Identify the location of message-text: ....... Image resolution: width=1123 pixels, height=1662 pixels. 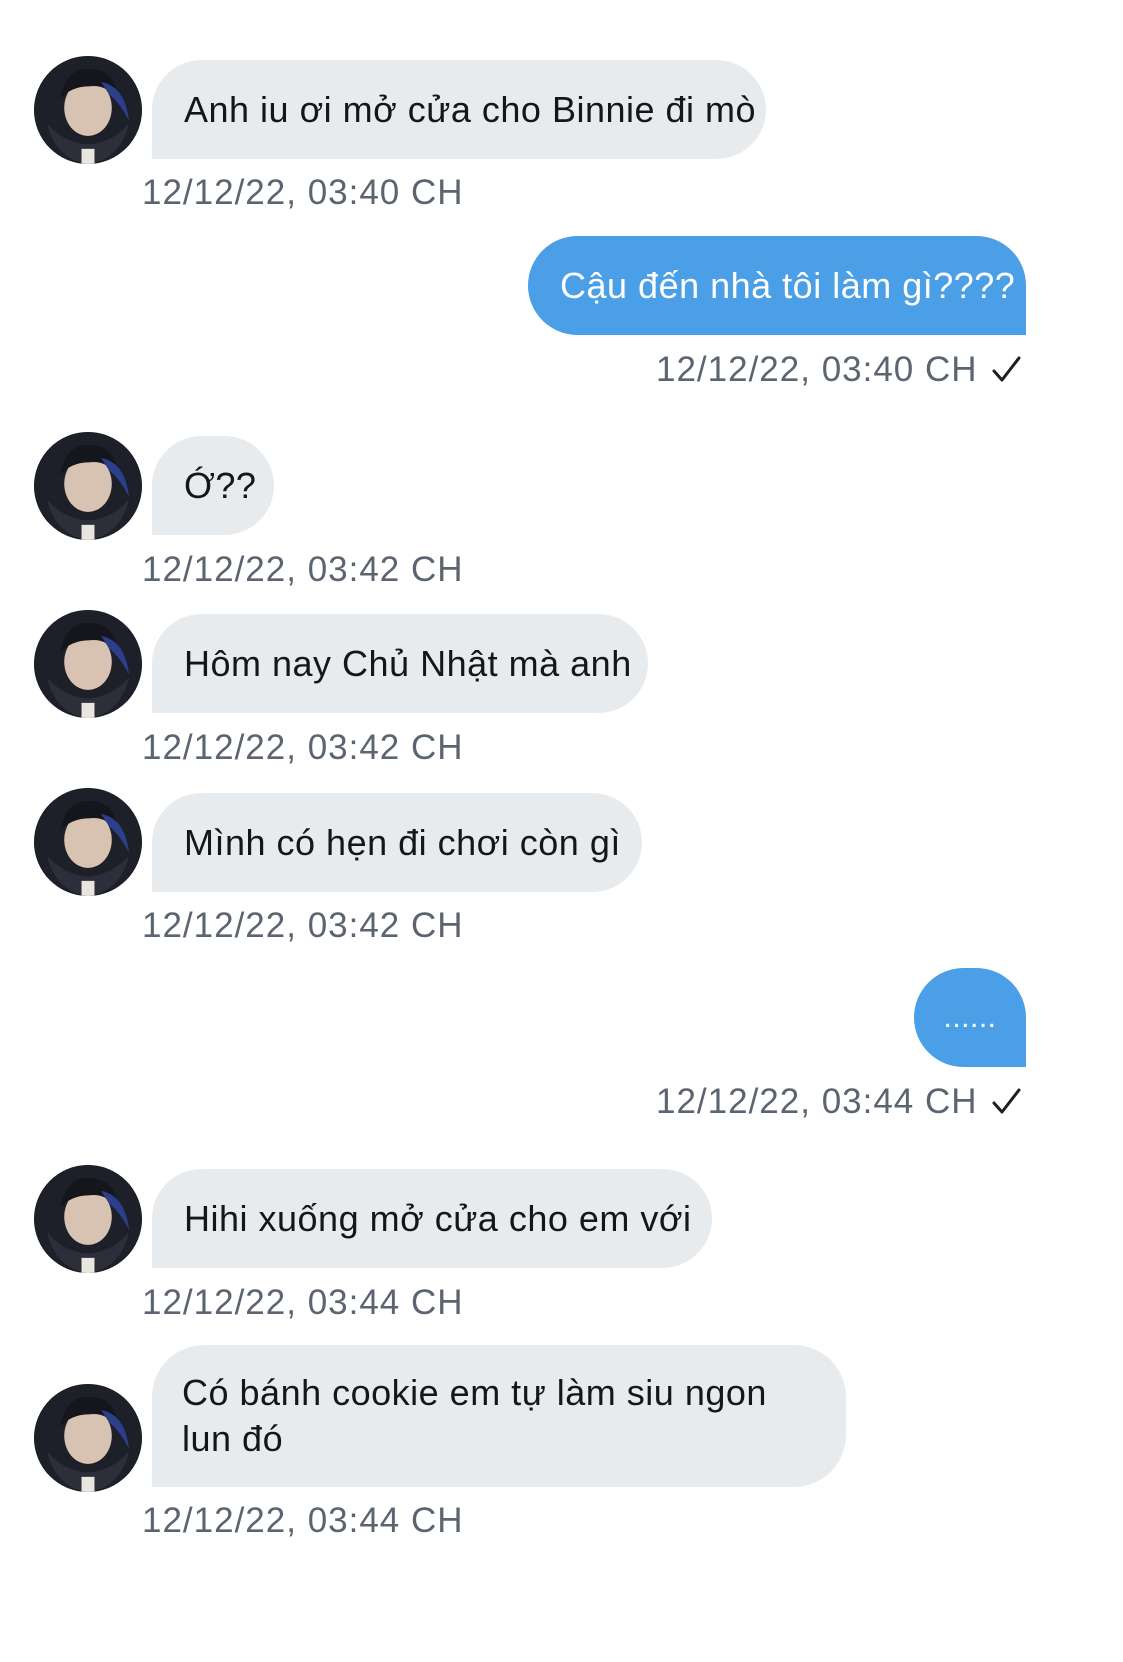
(970, 1017).